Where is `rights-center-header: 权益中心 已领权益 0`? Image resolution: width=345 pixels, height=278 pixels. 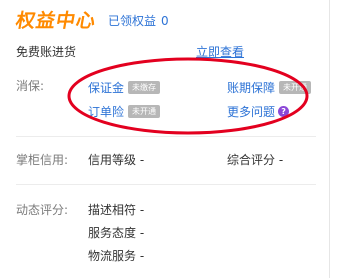 rights-center-header: 权益中心 已领权益 0 is located at coordinates (91, 21).